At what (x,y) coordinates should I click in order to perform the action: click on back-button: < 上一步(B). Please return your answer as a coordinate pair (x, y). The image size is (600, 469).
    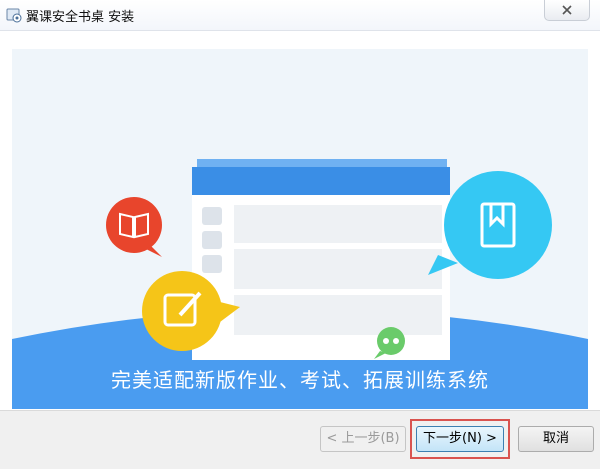
    Looking at the image, I should click on (363, 439).